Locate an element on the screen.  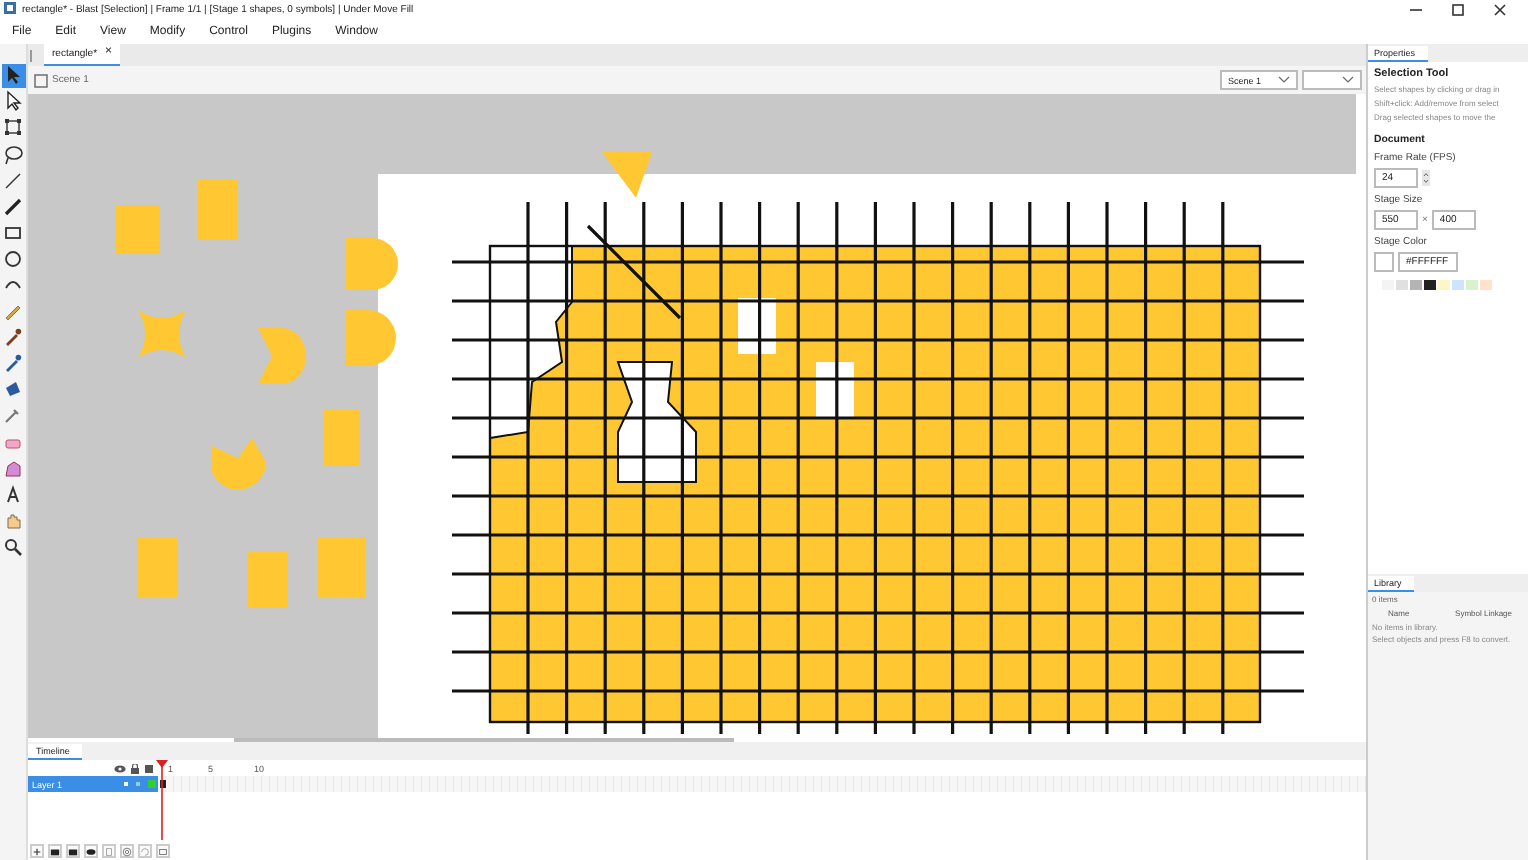
text-icon is located at coordinates (13, 494).